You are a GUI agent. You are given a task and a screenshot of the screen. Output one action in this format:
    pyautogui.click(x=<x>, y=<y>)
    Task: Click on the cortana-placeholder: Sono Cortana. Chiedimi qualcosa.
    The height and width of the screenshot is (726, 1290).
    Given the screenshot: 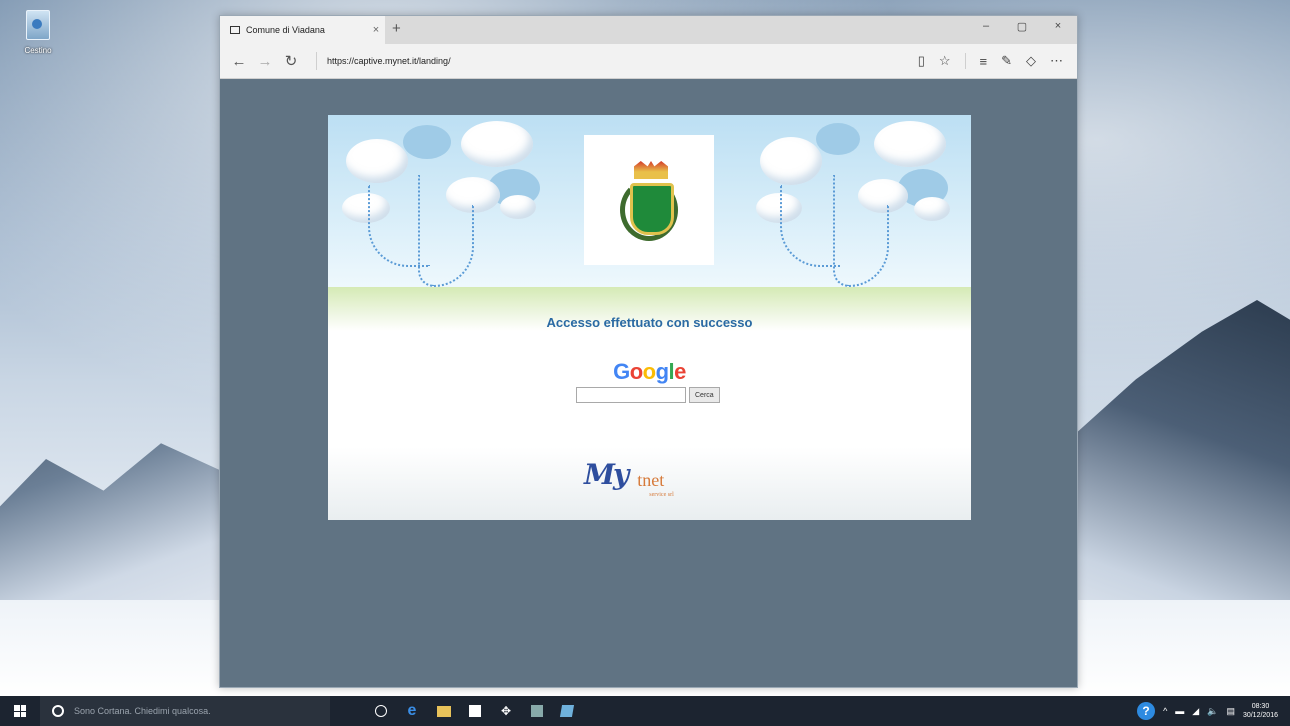 What is the action you would take?
    pyautogui.click(x=142, y=711)
    